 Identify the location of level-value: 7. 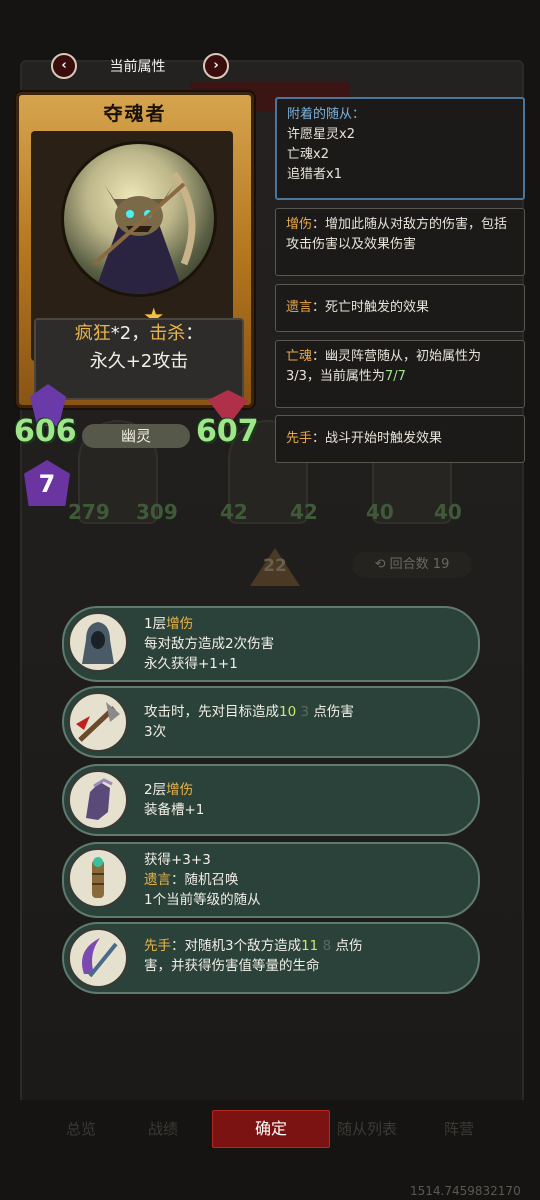
(47, 484).